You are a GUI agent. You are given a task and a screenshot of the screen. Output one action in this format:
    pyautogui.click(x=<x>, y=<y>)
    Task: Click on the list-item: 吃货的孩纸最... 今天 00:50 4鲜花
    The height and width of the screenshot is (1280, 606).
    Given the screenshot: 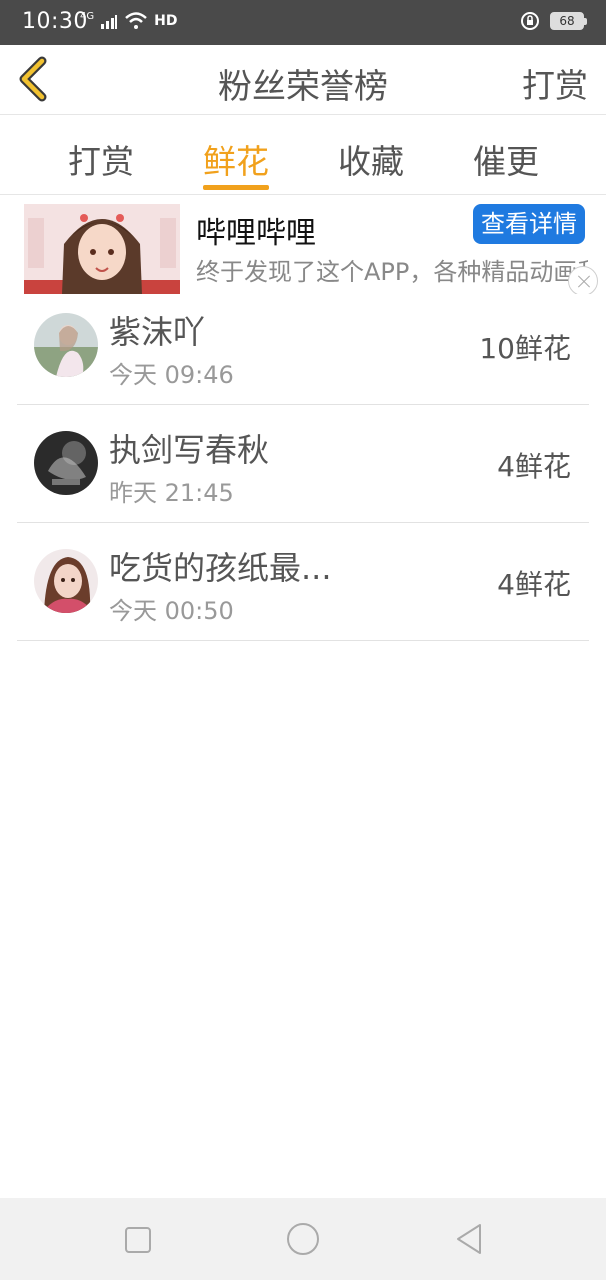 What is the action you would take?
    pyautogui.click(x=303, y=582)
    